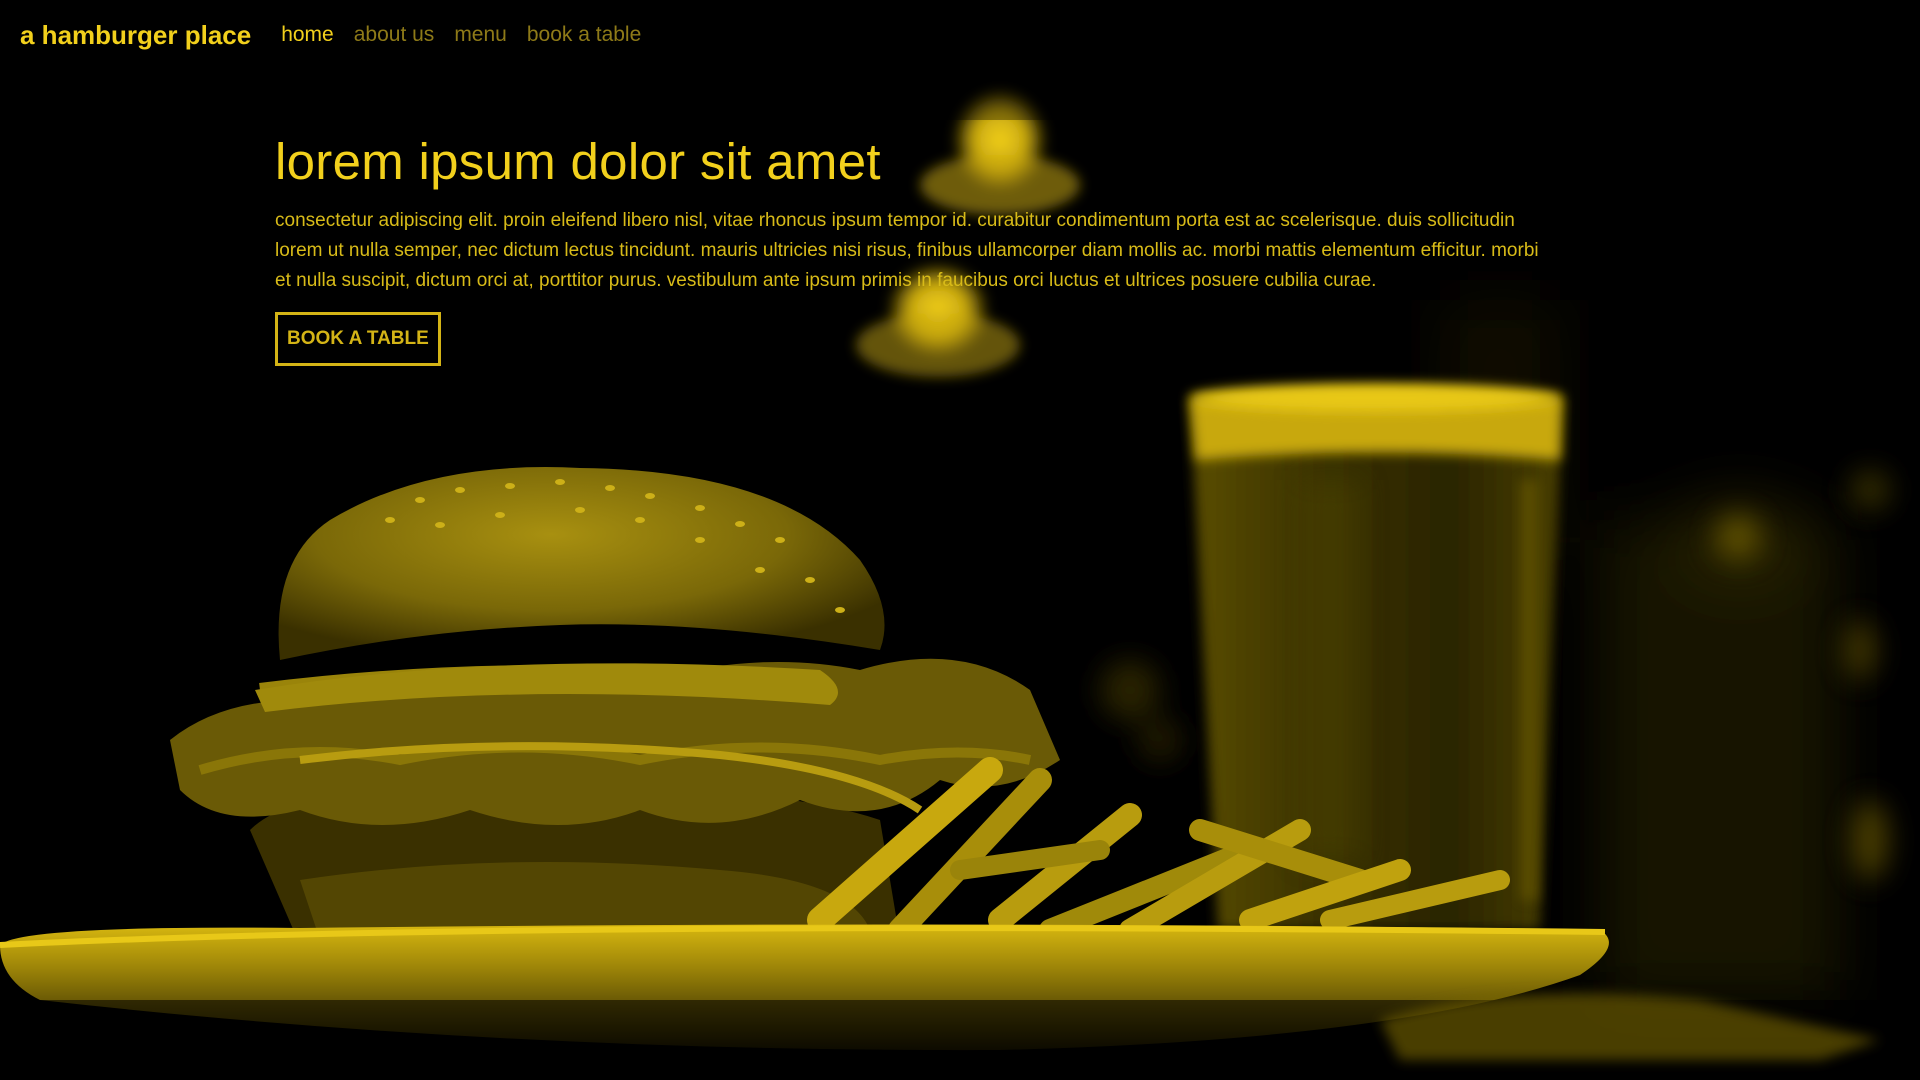 This screenshot has height=1080, width=1920. Describe the element at coordinates (307, 35) in the screenshot. I see `nav-link-home: home` at that location.